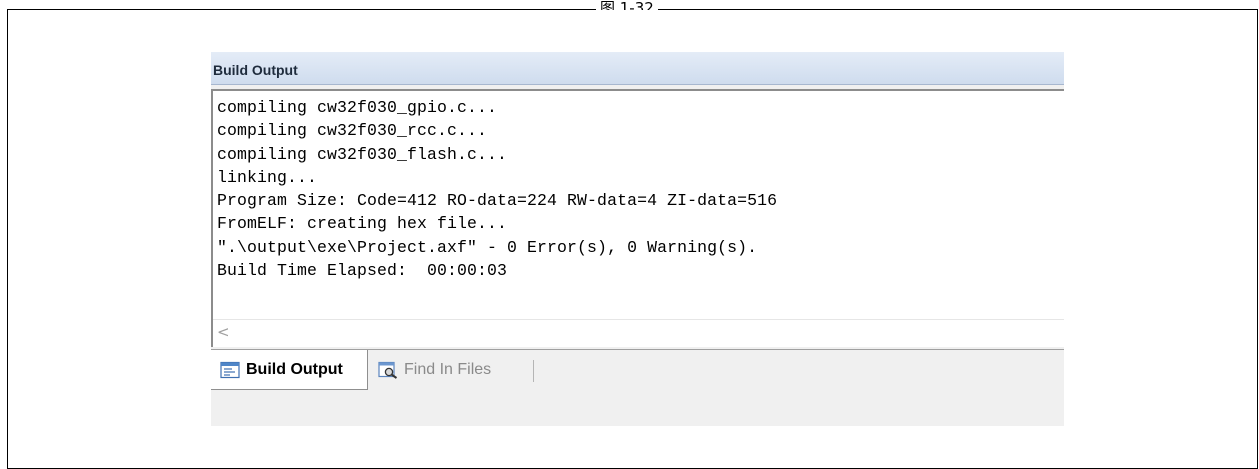 The image size is (1259, 469). What do you see at coordinates (533, 371) in the screenshot?
I see `tab-divider` at bounding box center [533, 371].